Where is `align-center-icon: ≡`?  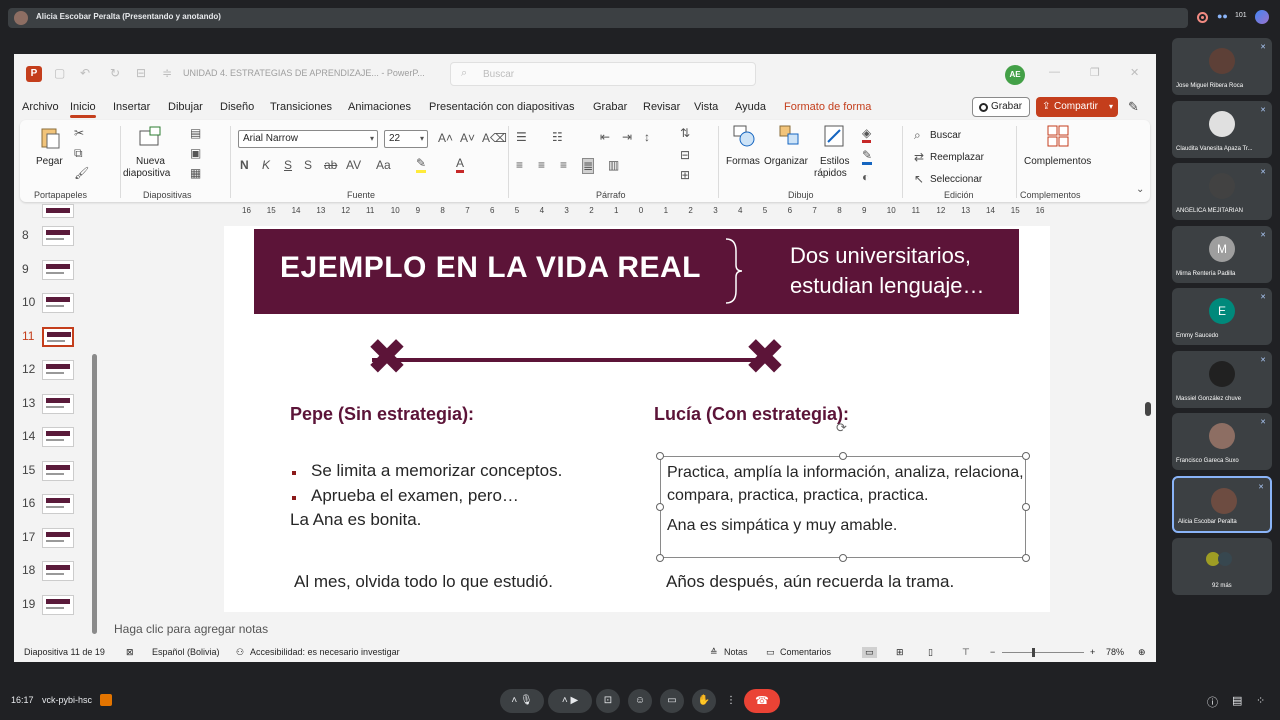 align-center-icon: ≡ is located at coordinates (541, 165).